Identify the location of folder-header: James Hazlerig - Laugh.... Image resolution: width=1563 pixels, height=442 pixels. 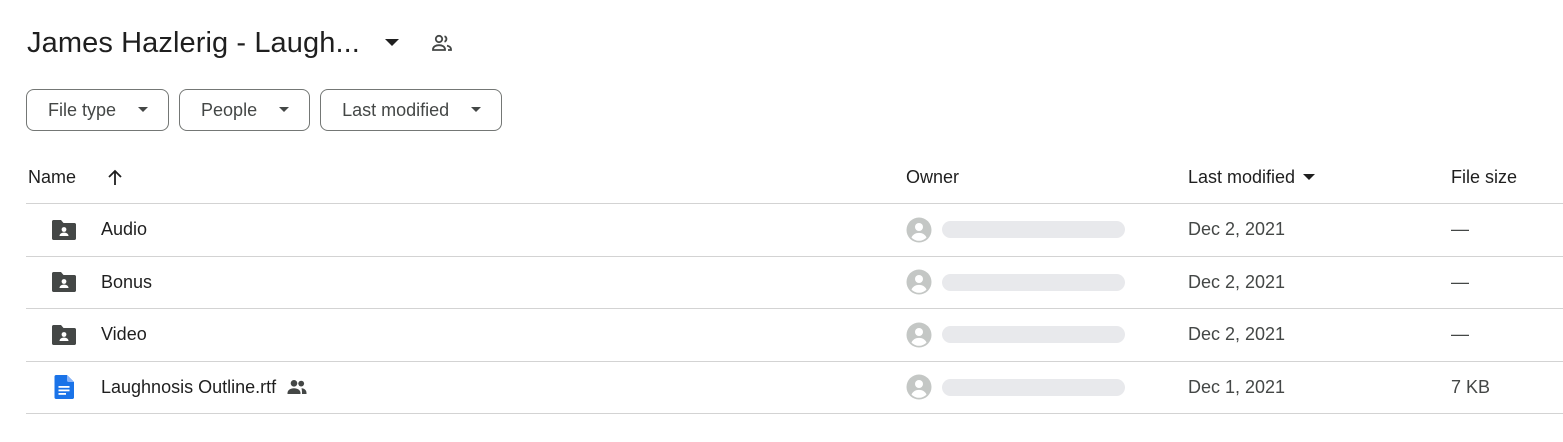
(241, 43).